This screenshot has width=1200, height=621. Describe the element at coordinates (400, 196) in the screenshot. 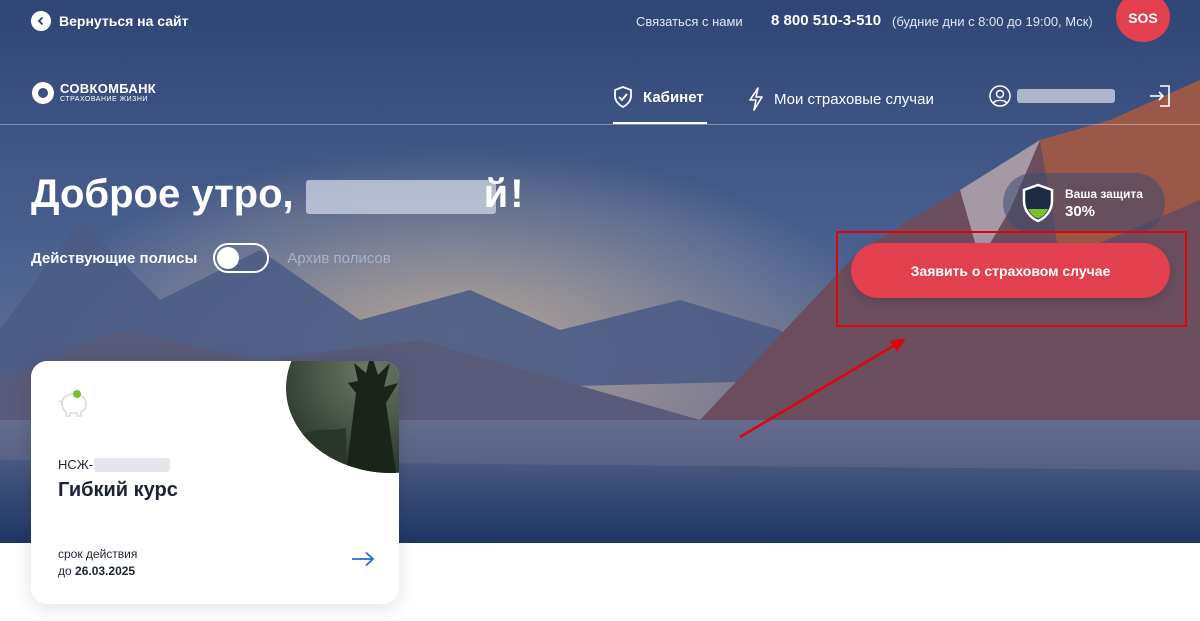

I see `user-first-name-redacted` at that location.